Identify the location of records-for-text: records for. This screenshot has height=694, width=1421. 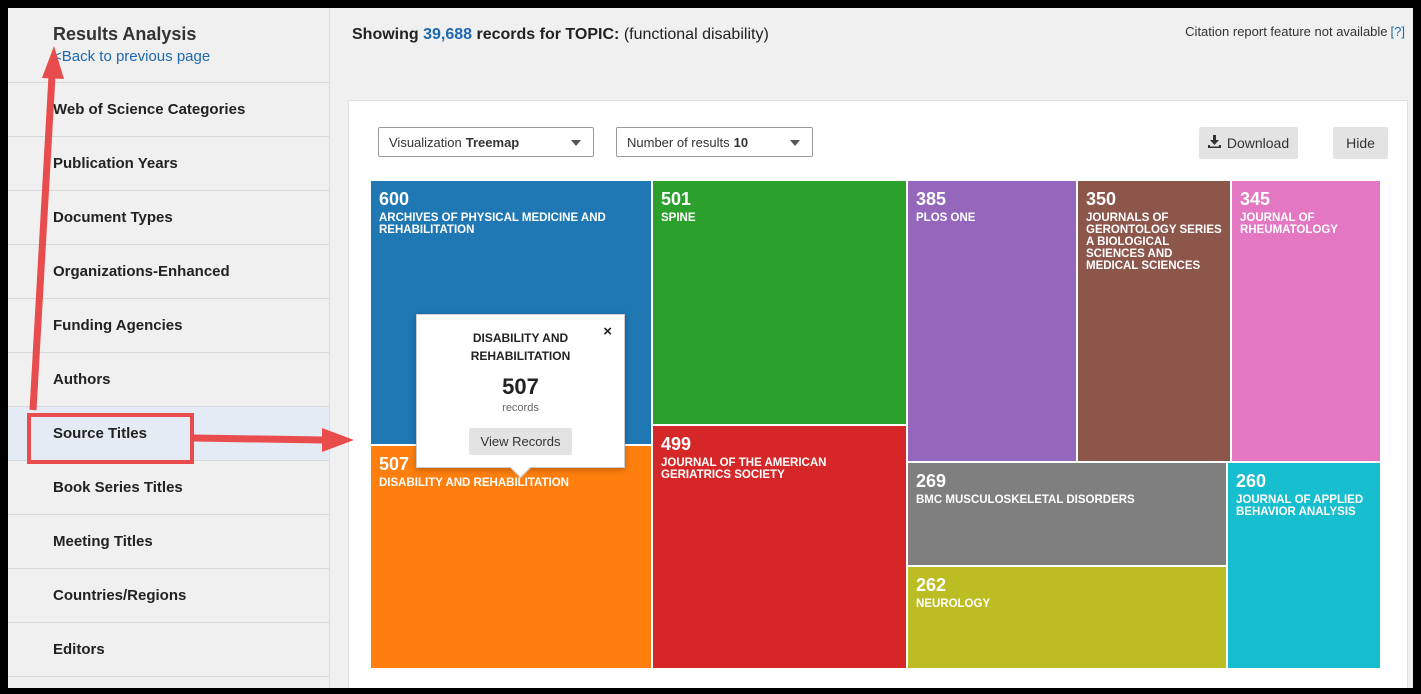
(518, 34).